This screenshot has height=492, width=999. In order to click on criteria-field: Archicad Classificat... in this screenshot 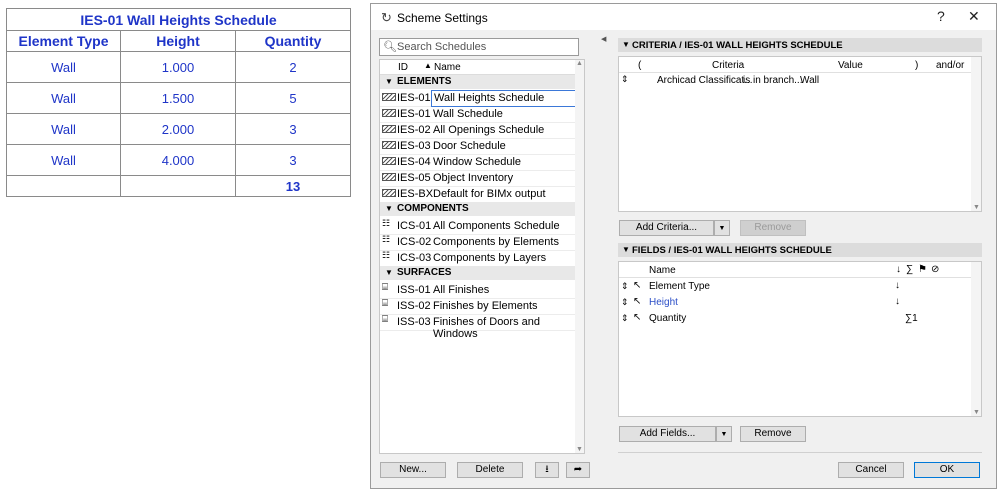, I will do `click(705, 80)`.